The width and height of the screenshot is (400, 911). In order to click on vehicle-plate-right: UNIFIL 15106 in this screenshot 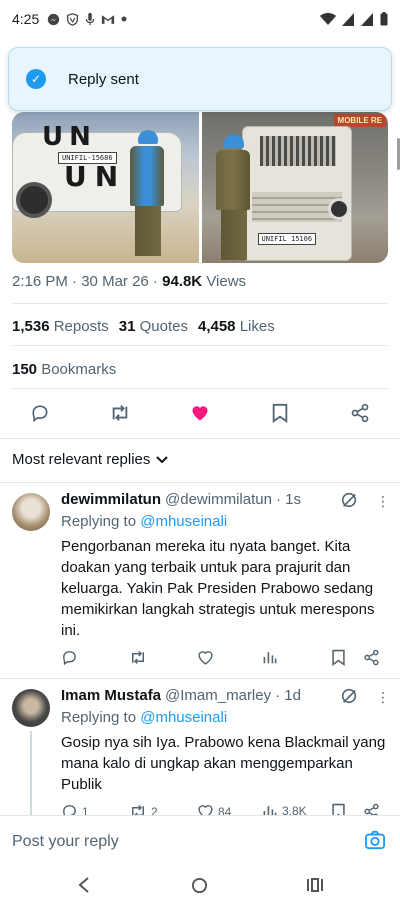, I will do `click(287, 239)`.